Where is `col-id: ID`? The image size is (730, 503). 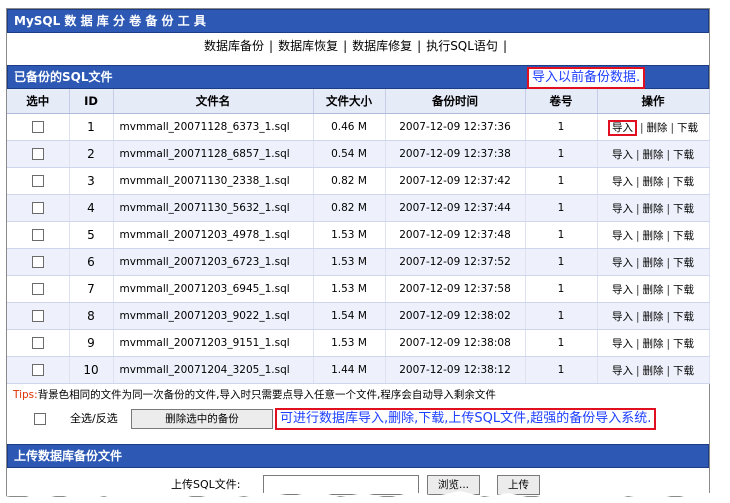 col-id: ID is located at coordinates (91, 101).